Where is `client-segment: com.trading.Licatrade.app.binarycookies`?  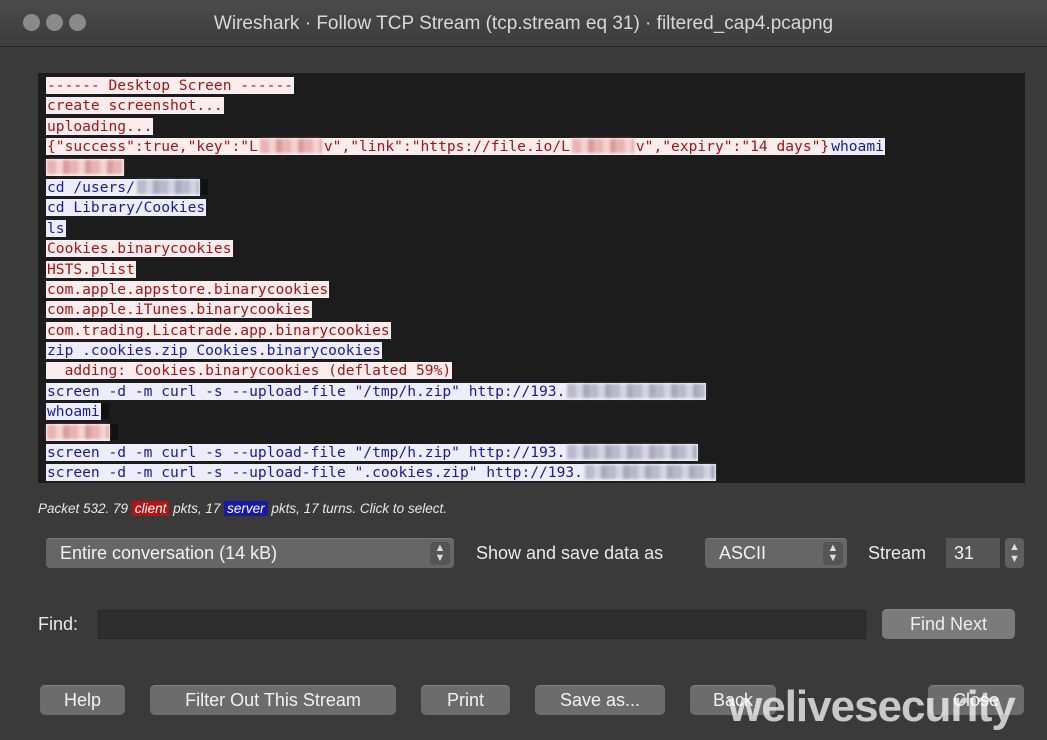 client-segment: com.trading.Licatrade.app.binarycookies is located at coordinates (218, 330).